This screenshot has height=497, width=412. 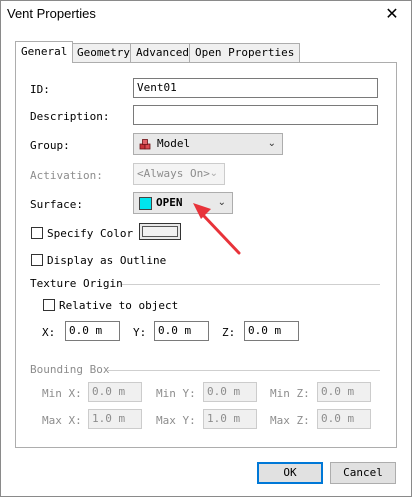 What do you see at coordinates (37, 233) in the screenshot?
I see `specify-color-checkbox` at bounding box center [37, 233].